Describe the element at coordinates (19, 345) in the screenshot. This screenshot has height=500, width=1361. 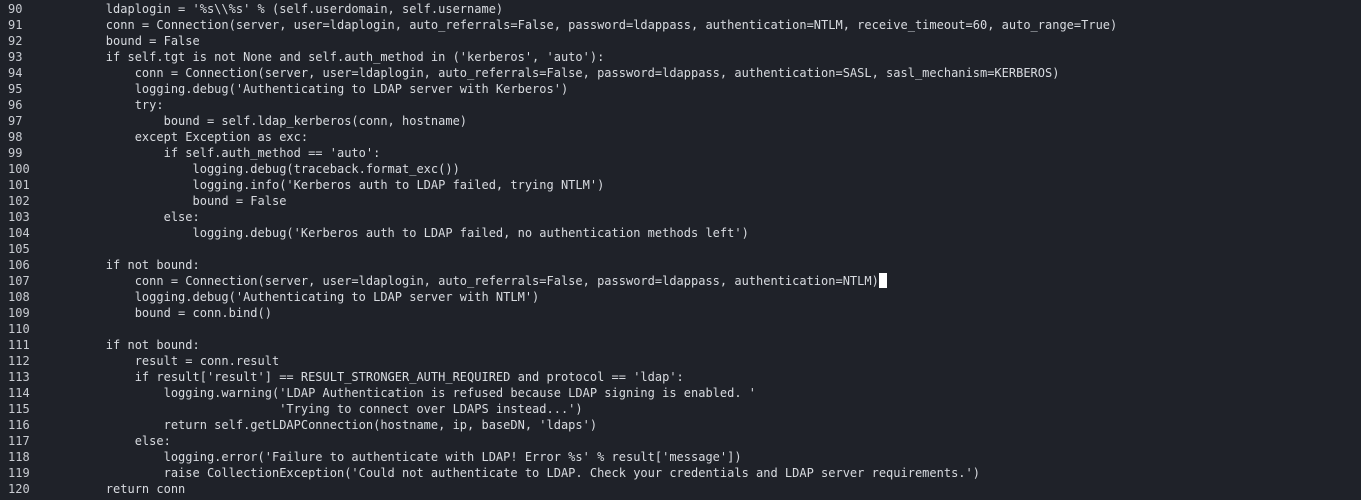
I see `line-number: 111` at that location.